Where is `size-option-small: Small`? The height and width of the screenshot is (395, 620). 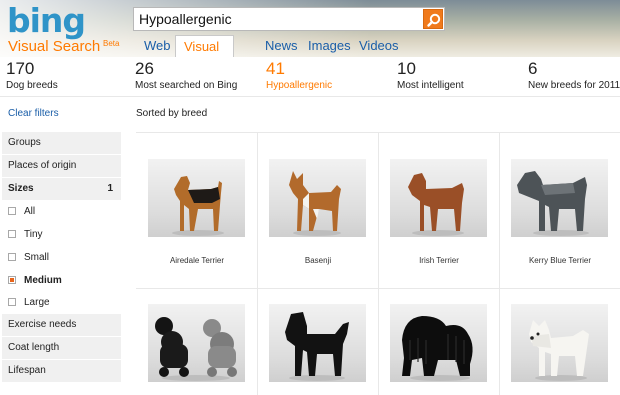 size-option-small: Small is located at coordinates (28, 258).